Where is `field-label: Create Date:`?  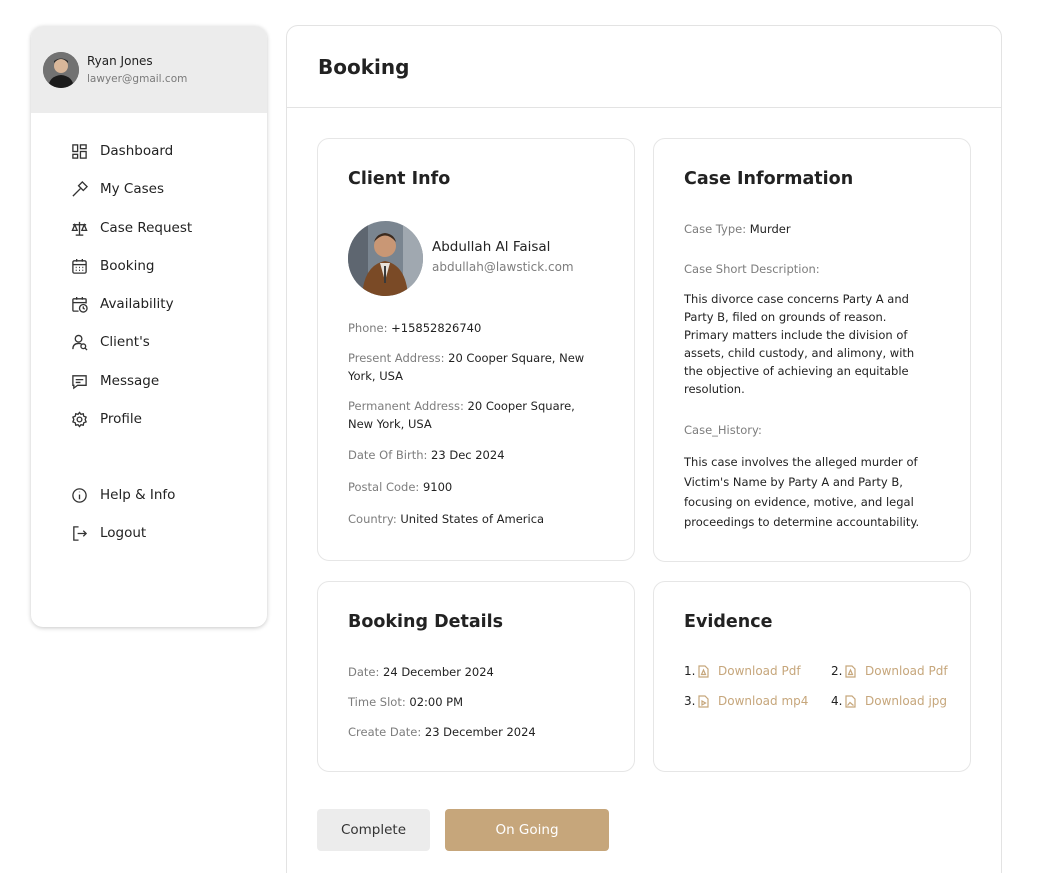
field-label: Create Date: is located at coordinates (385, 732).